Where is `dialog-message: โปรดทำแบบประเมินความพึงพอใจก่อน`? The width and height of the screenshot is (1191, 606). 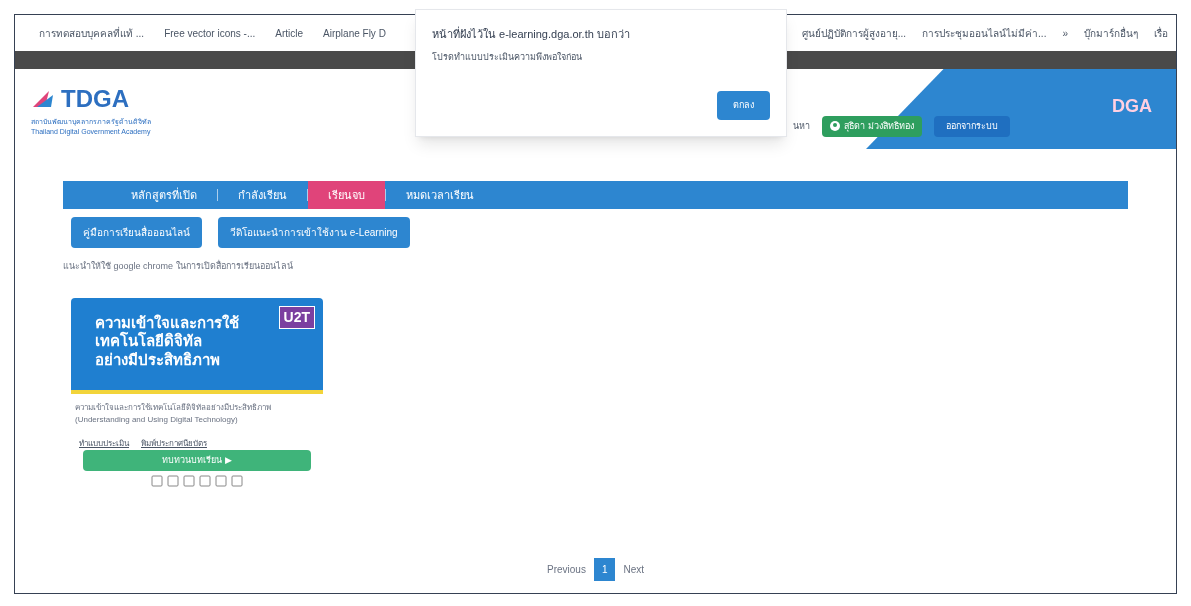
dialog-message: โปรดทำแบบประเมินความพึงพอใจก่อน is located at coordinates (507, 57).